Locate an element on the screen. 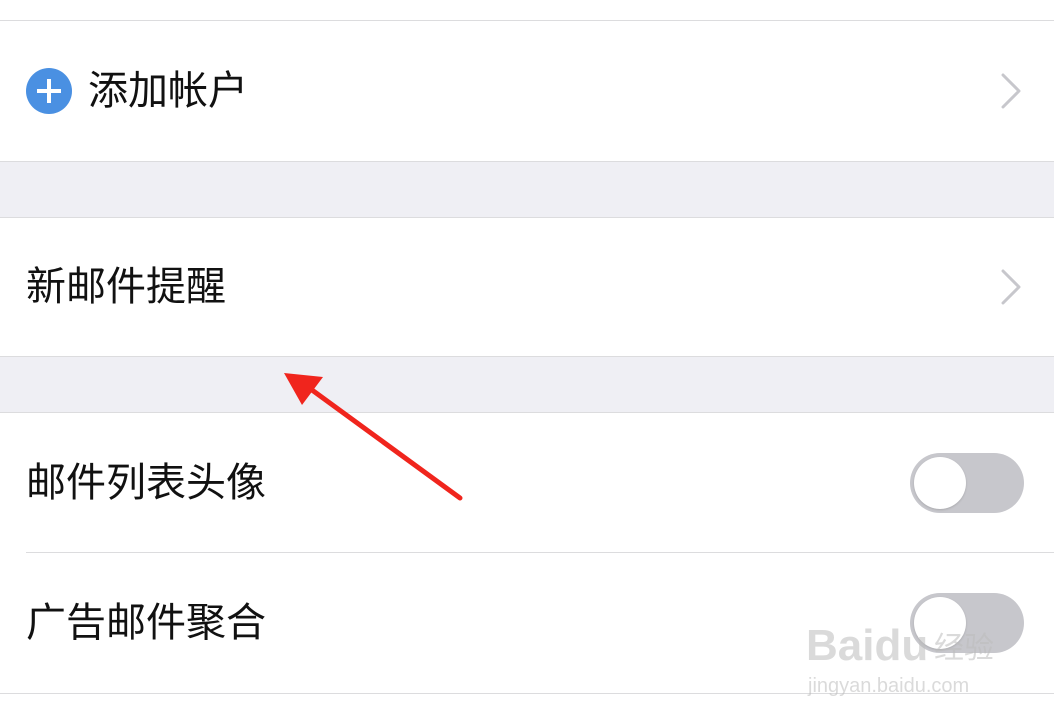  watermark-brand-cn: 经验 is located at coordinates (964, 648).